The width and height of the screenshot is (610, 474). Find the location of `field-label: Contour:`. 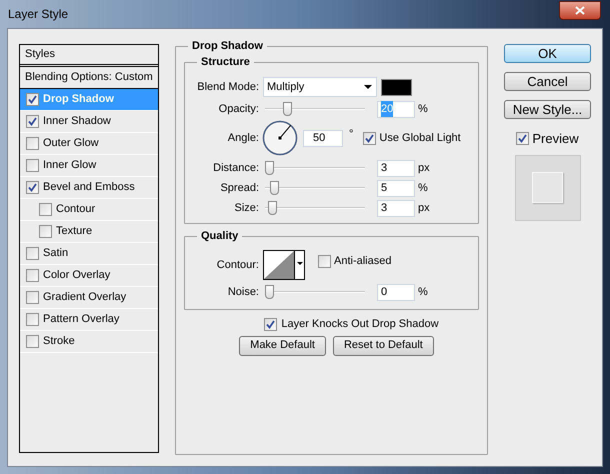

field-label: Contour: is located at coordinates (237, 265).